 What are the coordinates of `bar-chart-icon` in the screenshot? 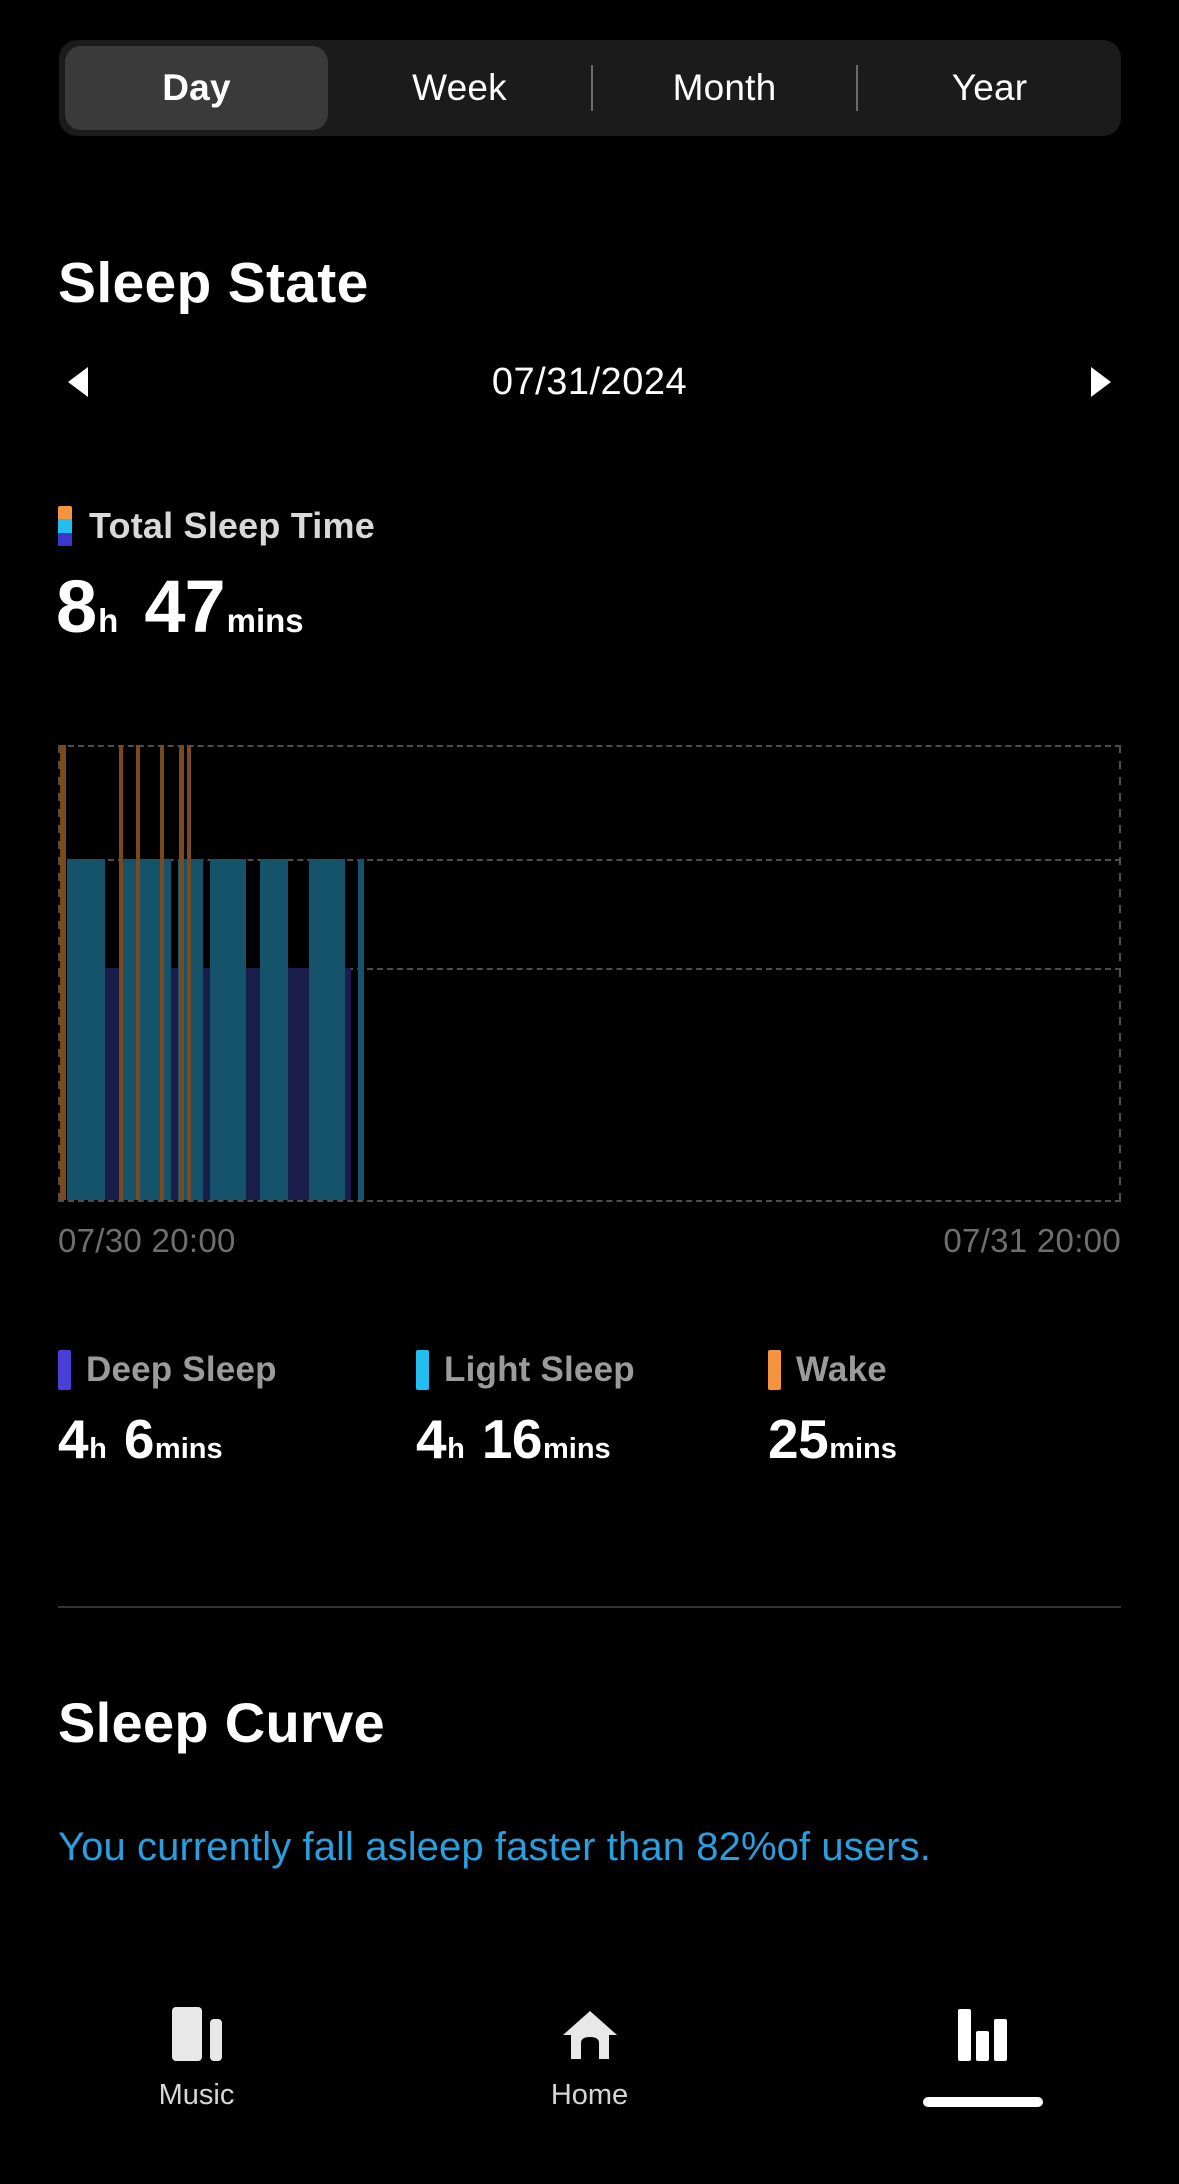 It's located at (983, 2032).